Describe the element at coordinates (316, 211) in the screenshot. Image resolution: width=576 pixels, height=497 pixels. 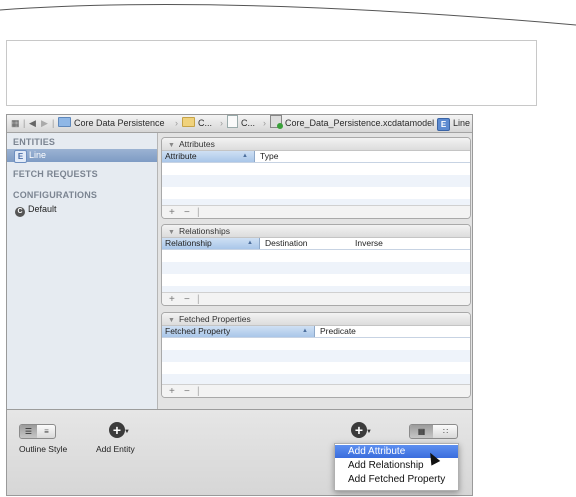
I see `attributes-footer: + − |` at that location.